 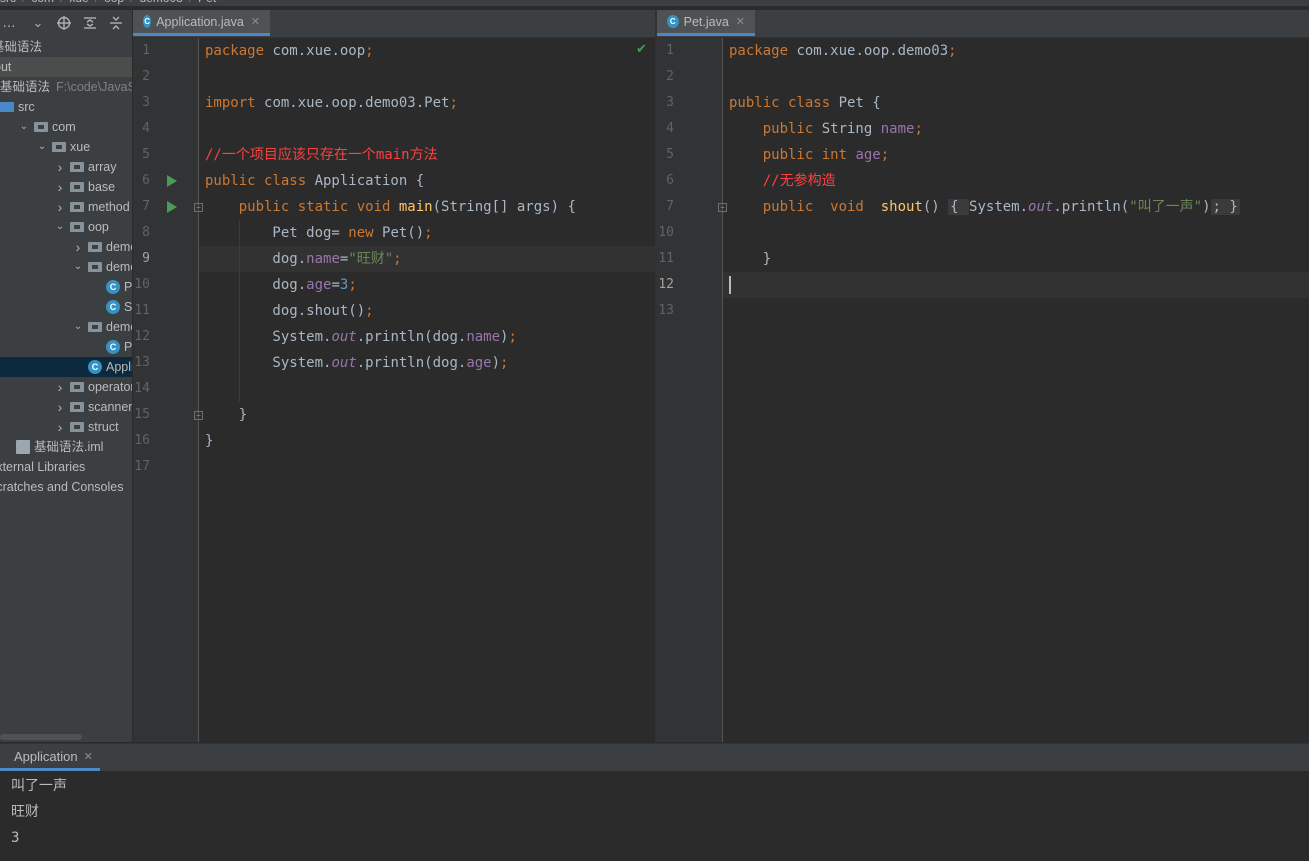 I want to click on code-line: public static void main(String[] args) {, so click(x=430, y=207).